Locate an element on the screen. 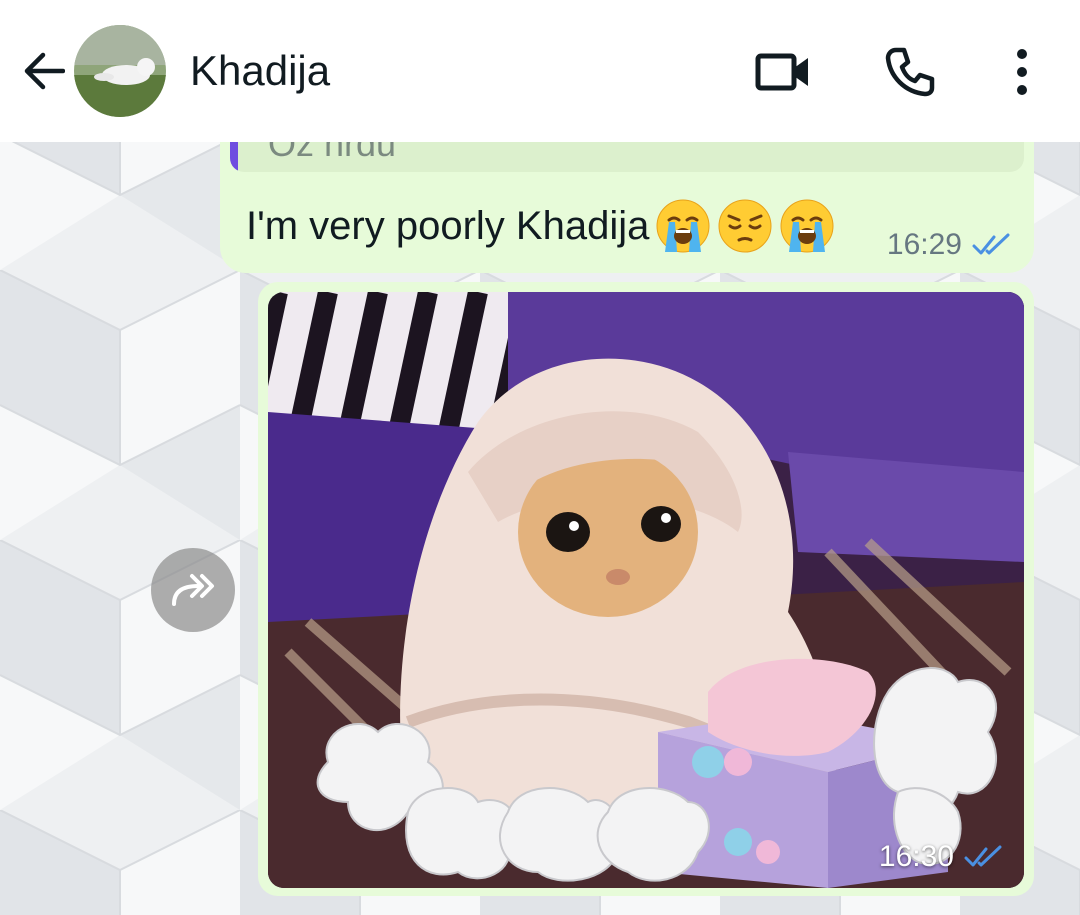  voice-call-button is located at coordinates (910, 72).